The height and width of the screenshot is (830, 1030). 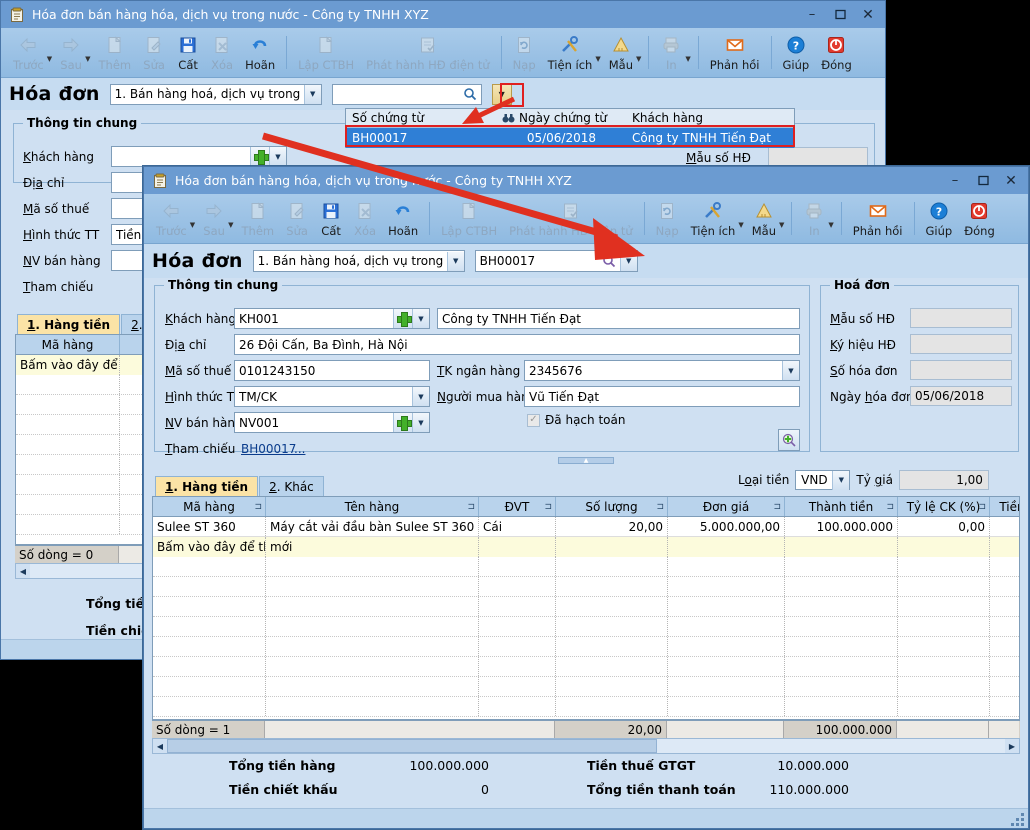 What do you see at coordinates (841, 506) in the screenshot?
I see `grid-col-5: Thành tiền ⊐` at bounding box center [841, 506].